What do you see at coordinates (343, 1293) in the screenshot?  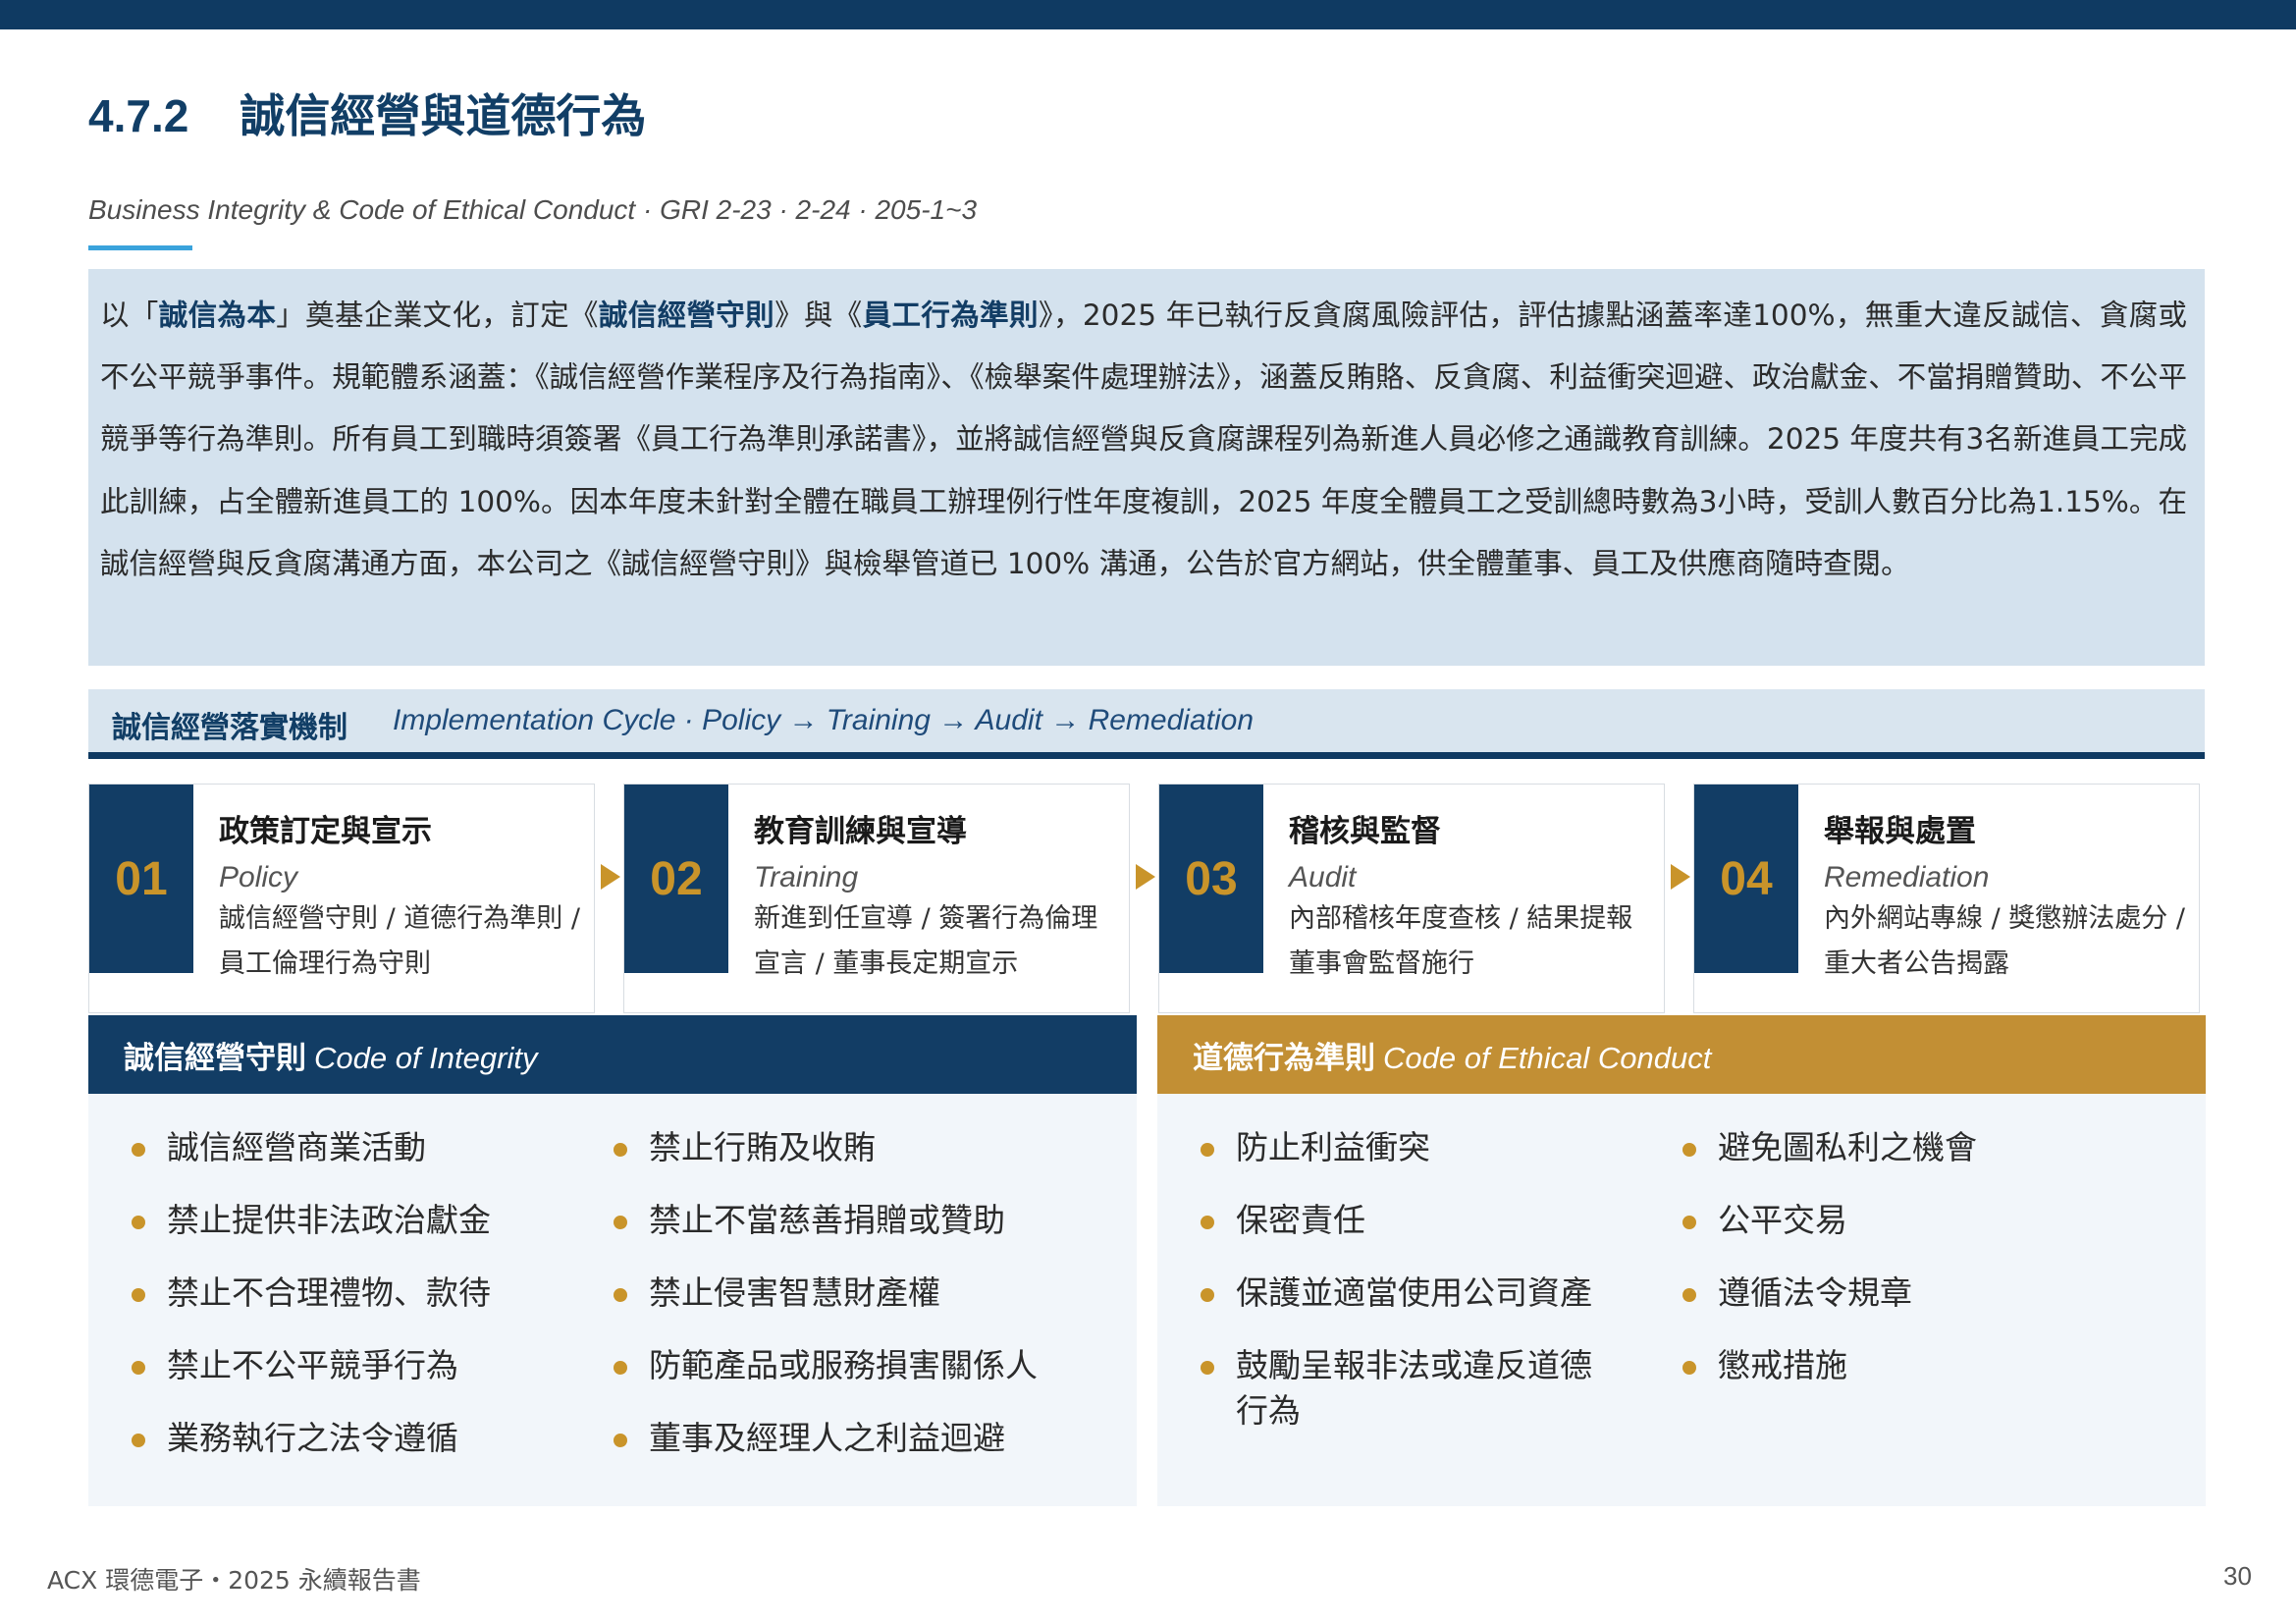 I see `list-item: 禁止不合理禮物、款待` at bounding box center [343, 1293].